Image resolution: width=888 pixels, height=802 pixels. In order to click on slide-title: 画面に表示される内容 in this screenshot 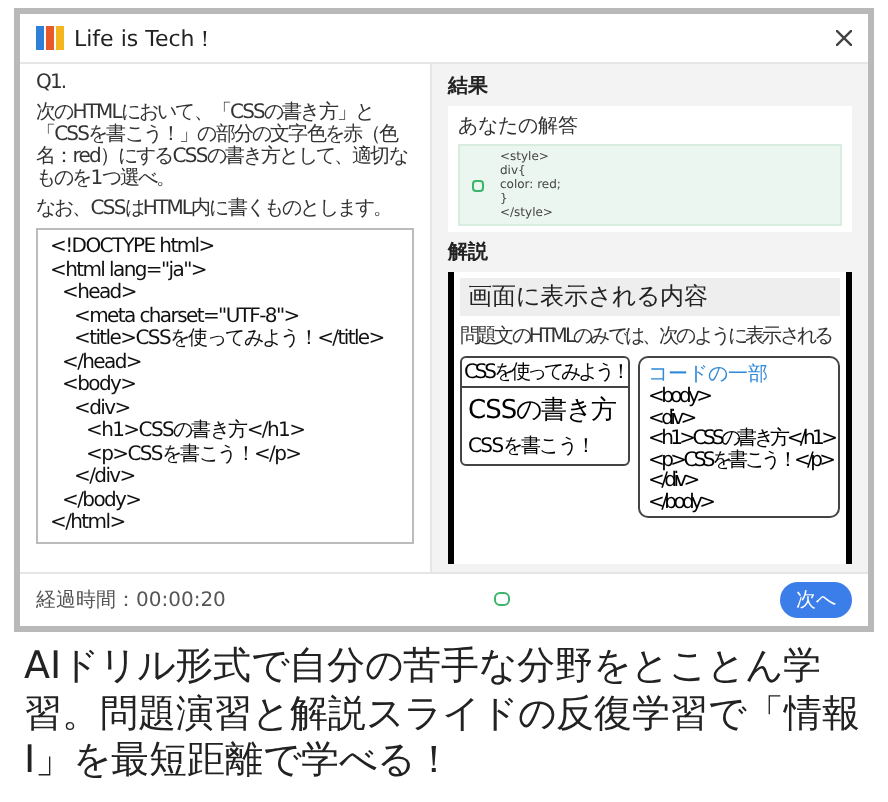, I will do `click(650, 297)`.